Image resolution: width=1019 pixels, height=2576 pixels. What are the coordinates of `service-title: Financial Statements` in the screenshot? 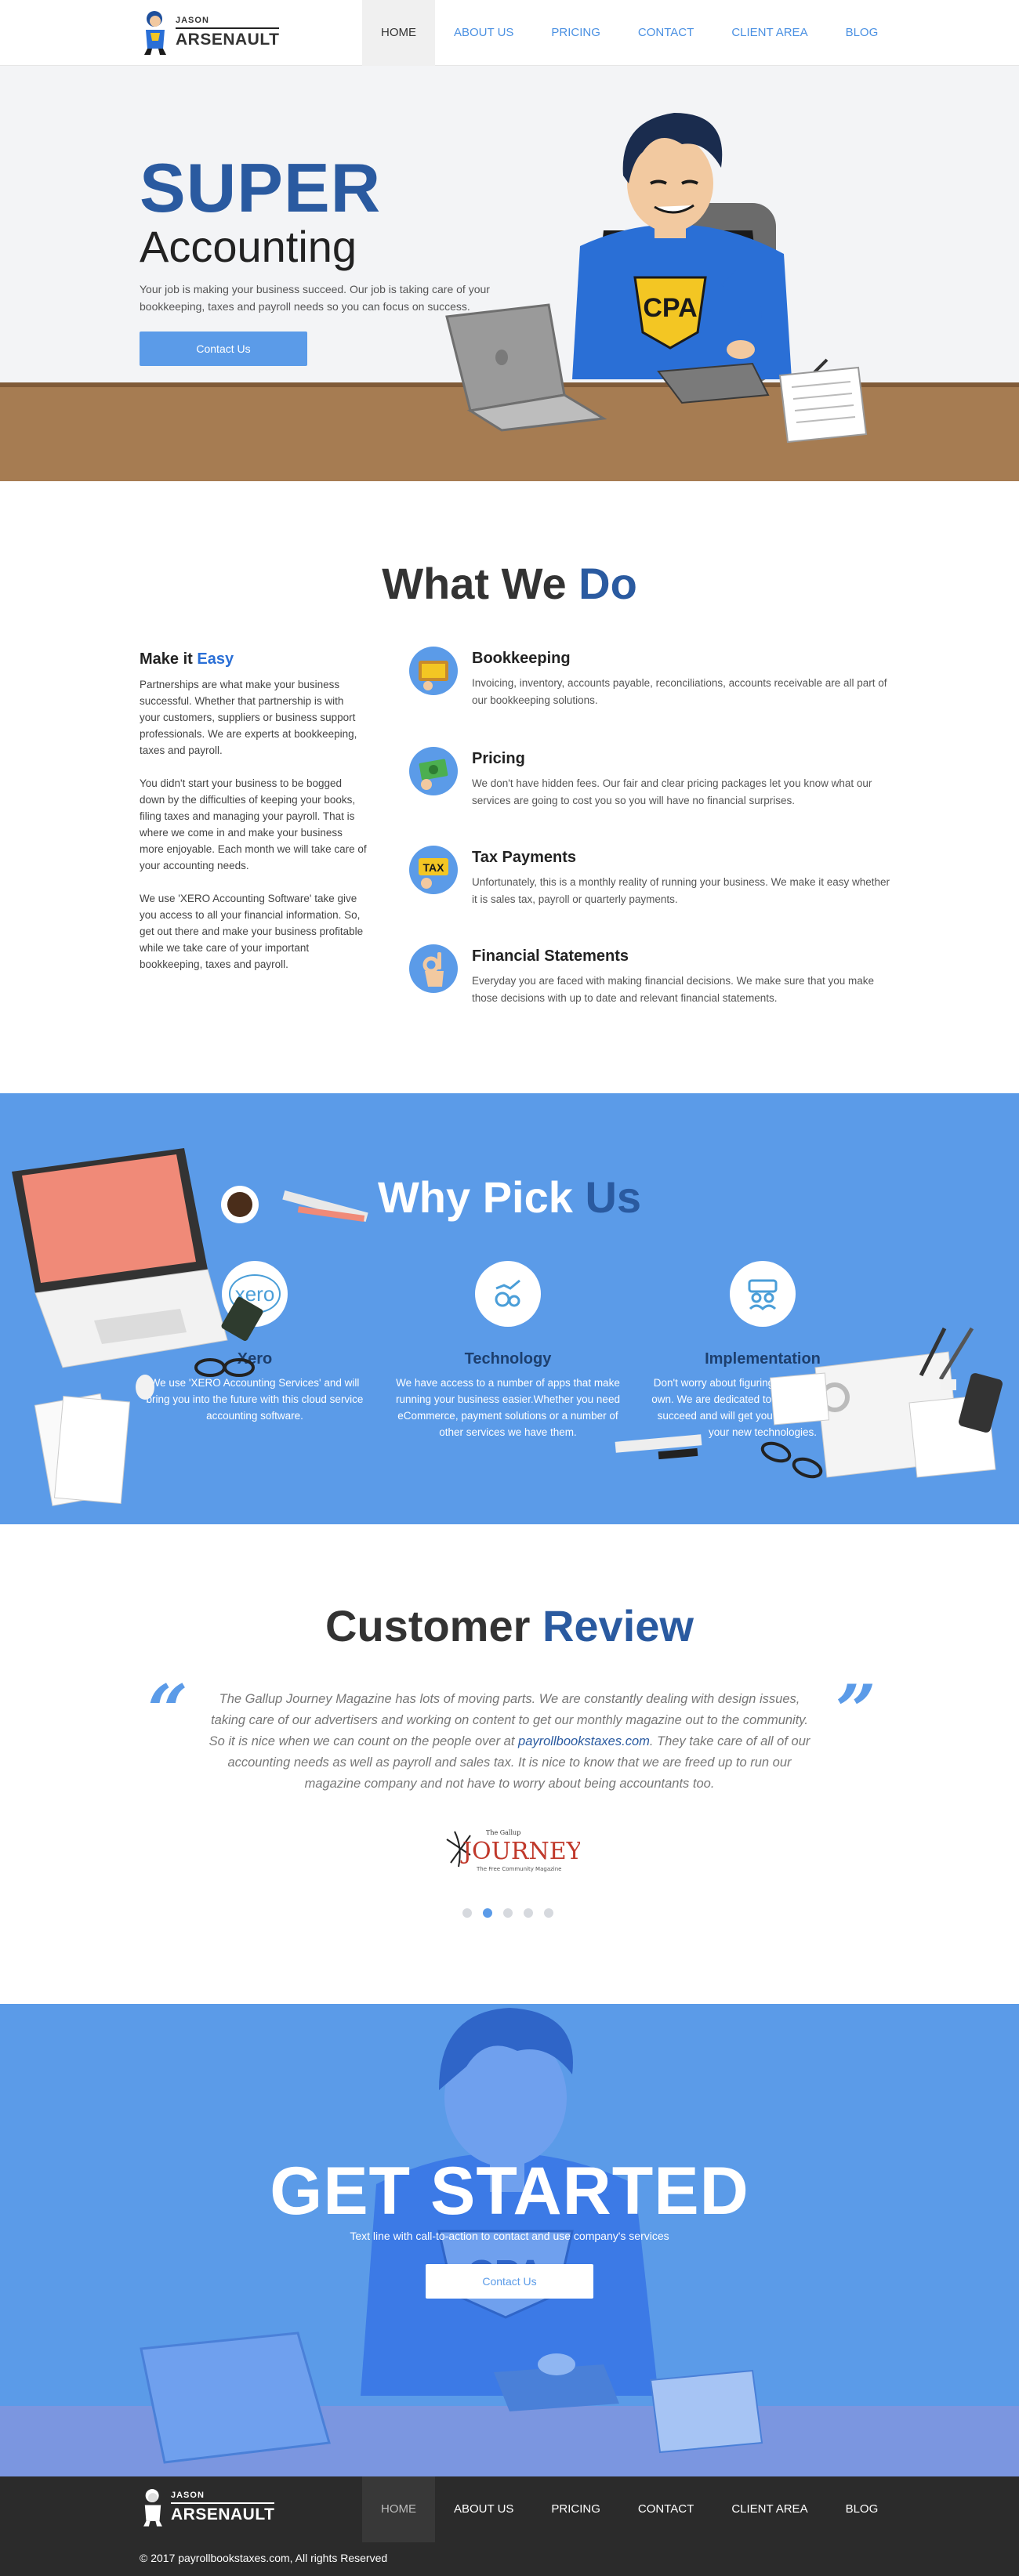 It's located at (550, 956).